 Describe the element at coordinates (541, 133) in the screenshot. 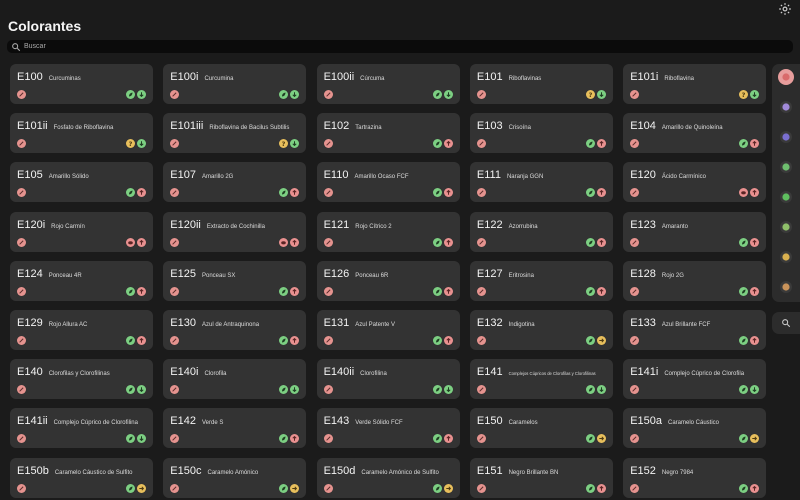

I see `additive-card: E103 Crisoína` at that location.